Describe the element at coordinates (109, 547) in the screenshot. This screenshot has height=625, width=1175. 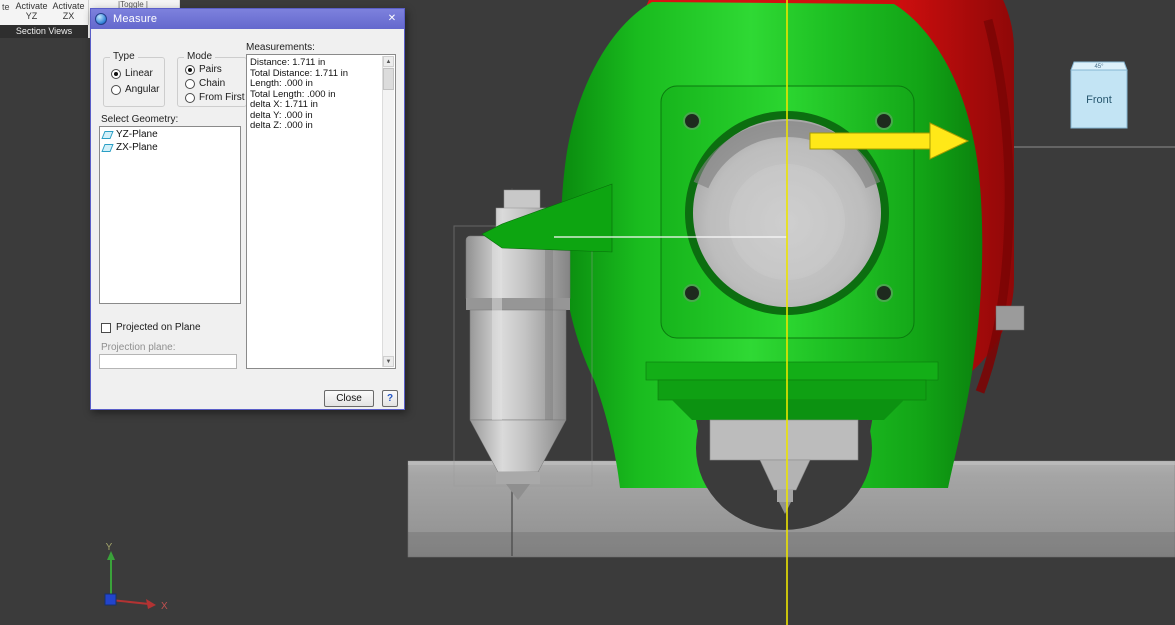
I see `y-axis-label: Y` at that location.